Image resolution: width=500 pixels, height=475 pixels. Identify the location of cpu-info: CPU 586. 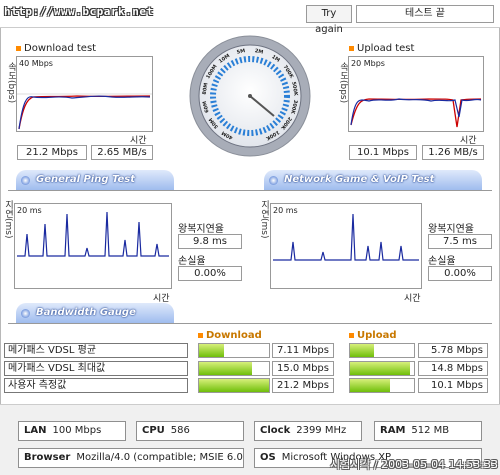
(190, 431).